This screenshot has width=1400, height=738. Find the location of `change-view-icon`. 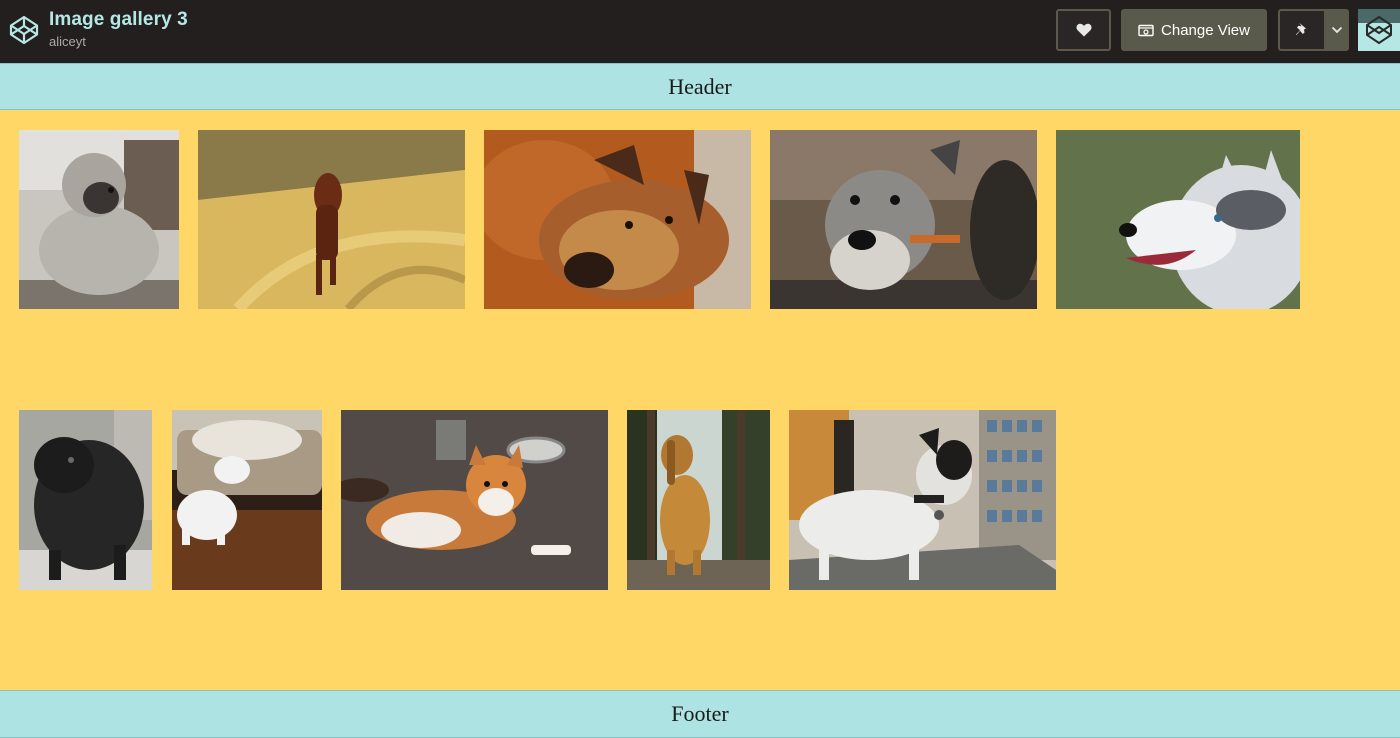

change-view-icon is located at coordinates (1146, 30).